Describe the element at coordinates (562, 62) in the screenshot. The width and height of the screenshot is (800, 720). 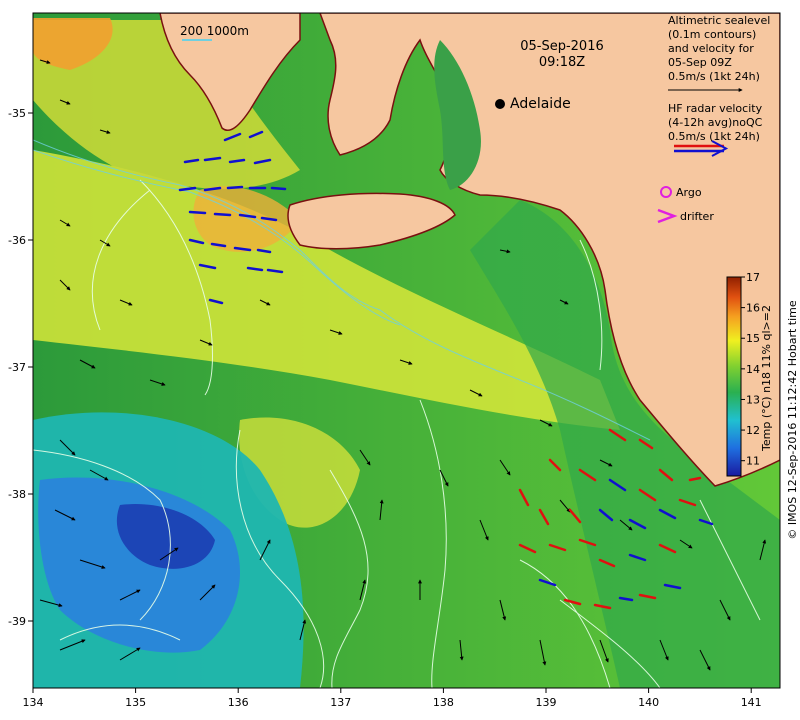
I see `map-time: 09:18Z` at that location.